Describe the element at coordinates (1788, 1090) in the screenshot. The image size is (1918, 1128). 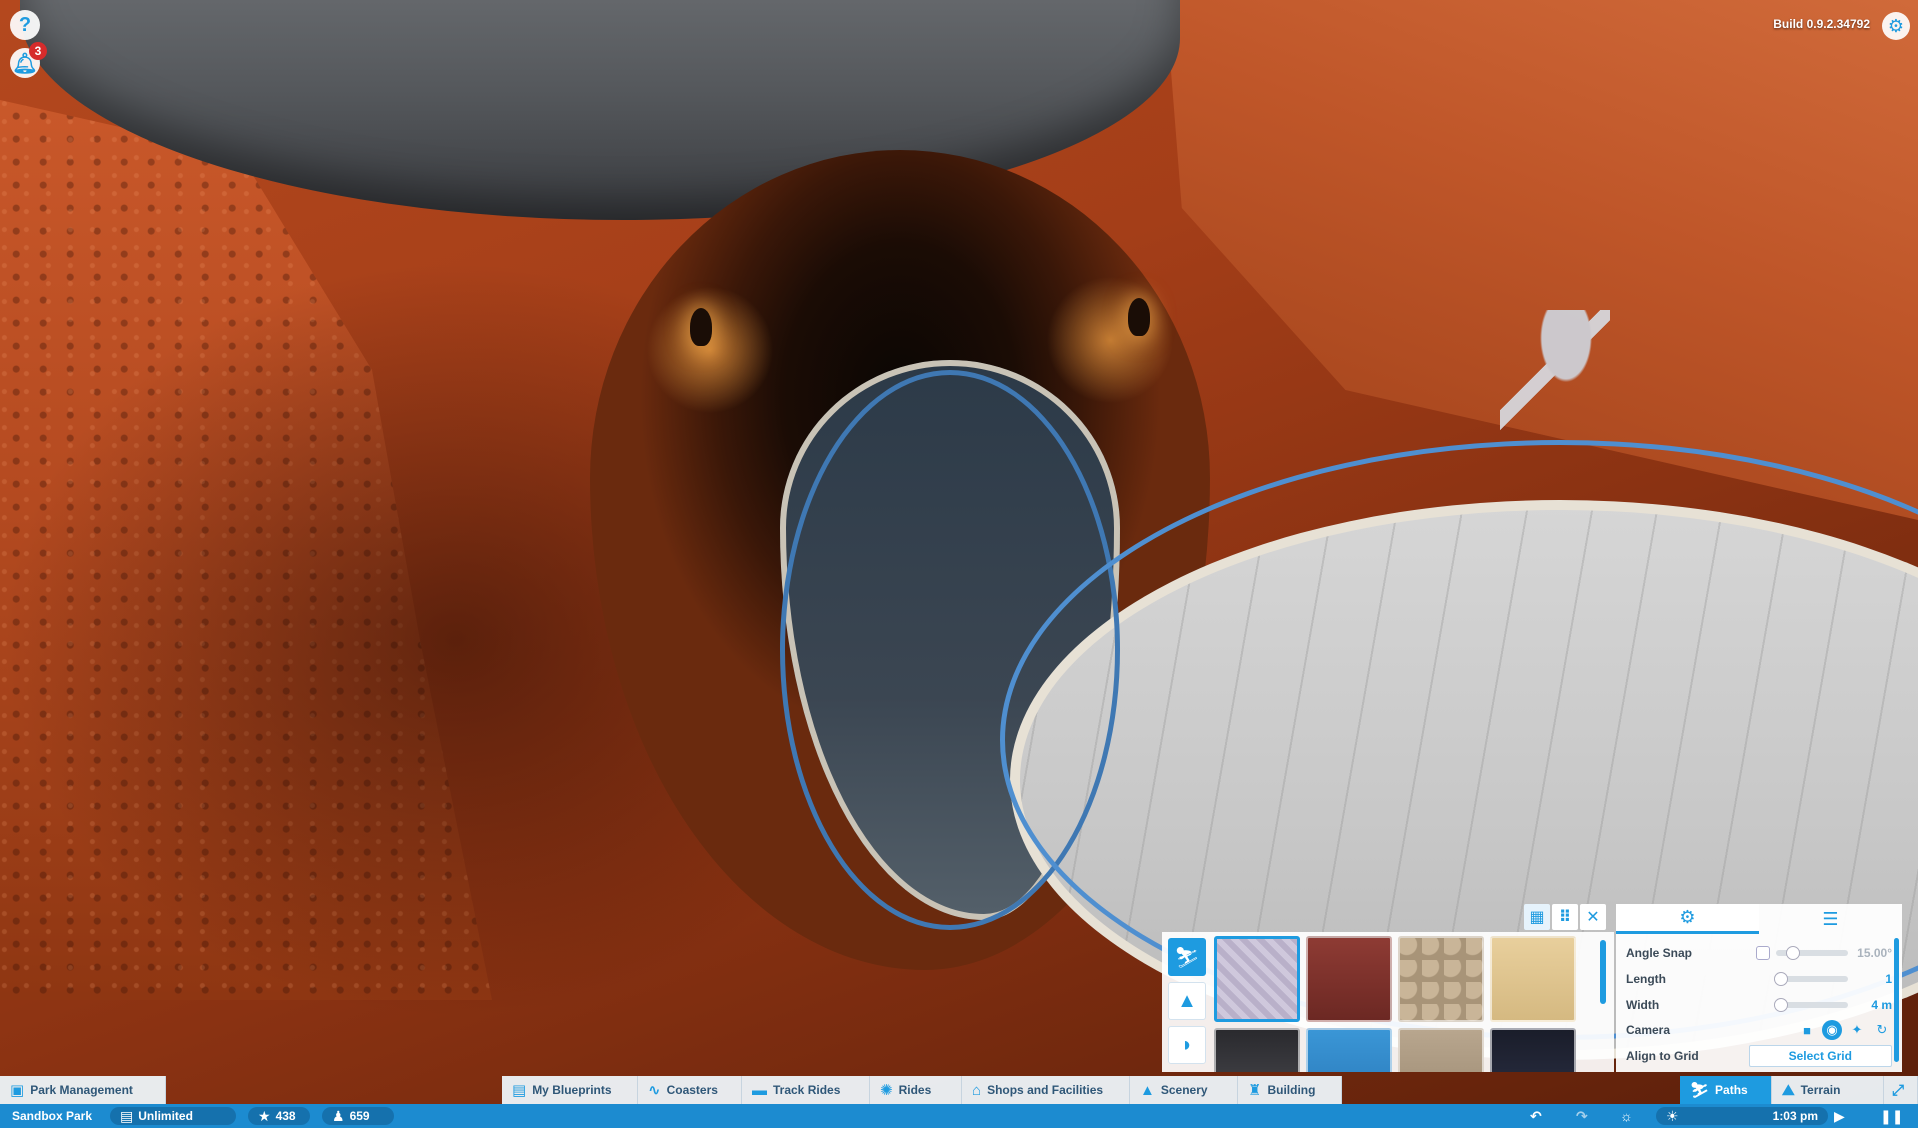
I see `mountain-icon: ⛰` at that location.